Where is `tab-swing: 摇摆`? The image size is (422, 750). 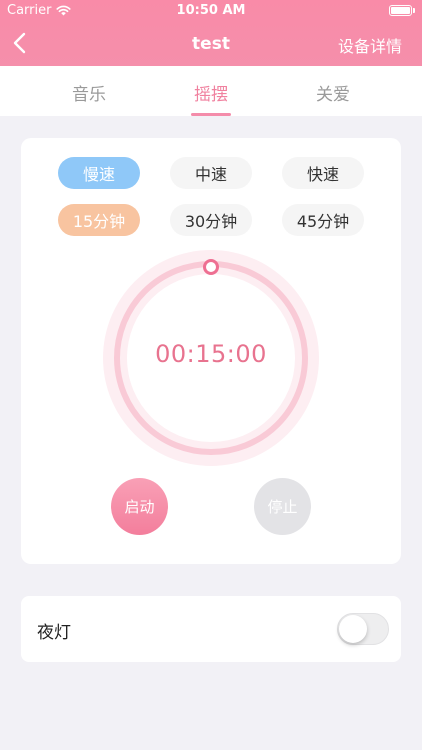
tab-swing: 摇摆 is located at coordinates (211, 92).